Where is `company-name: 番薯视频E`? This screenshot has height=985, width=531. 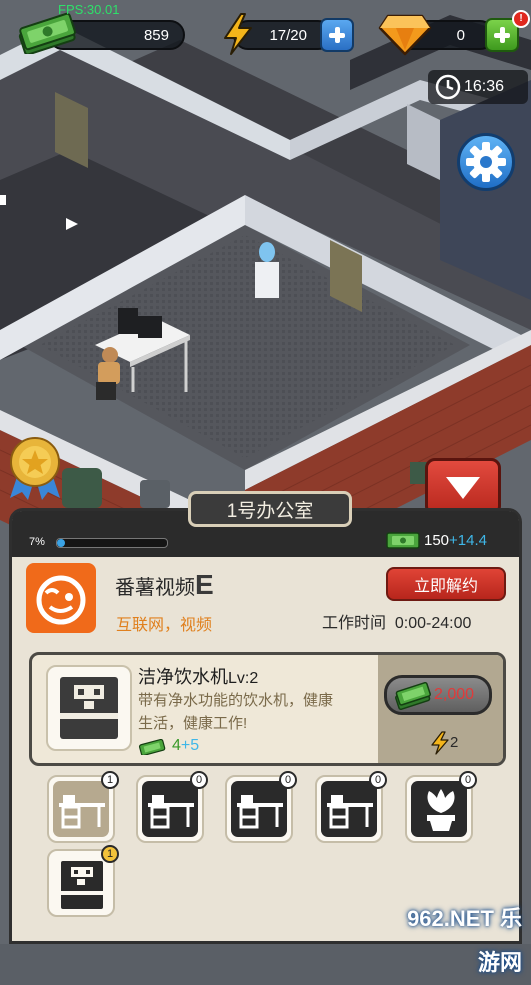
company-name: 番薯视频E is located at coordinates (164, 585).